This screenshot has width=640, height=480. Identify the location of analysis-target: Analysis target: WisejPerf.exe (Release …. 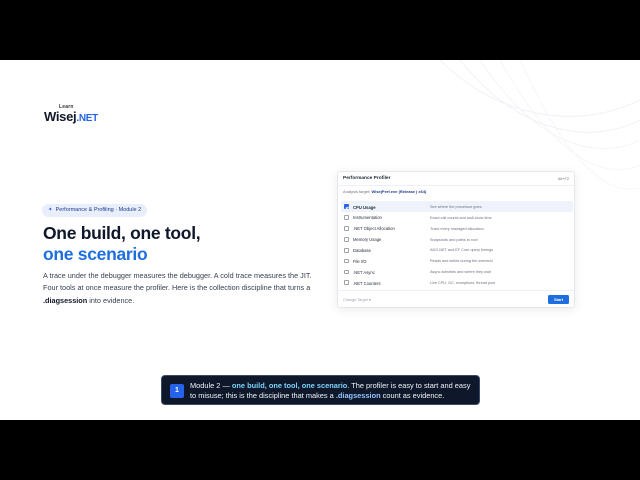
(384, 191).